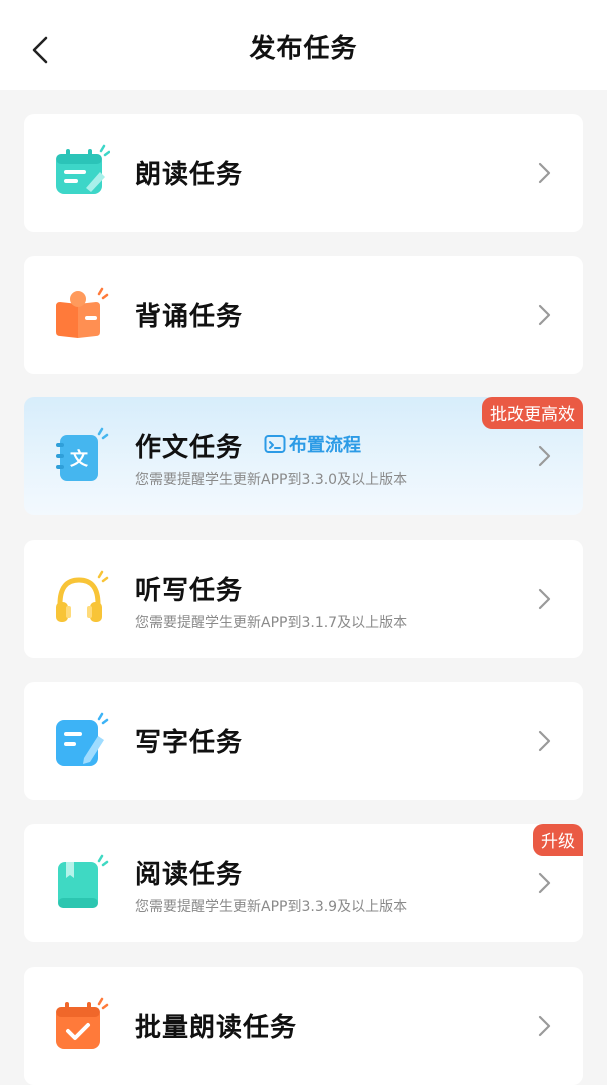  Describe the element at coordinates (303, 599) in the screenshot. I see `task-card-dictation: 听写任务 您需要提醒学生更新APP到3.1.7及以上版本` at that location.